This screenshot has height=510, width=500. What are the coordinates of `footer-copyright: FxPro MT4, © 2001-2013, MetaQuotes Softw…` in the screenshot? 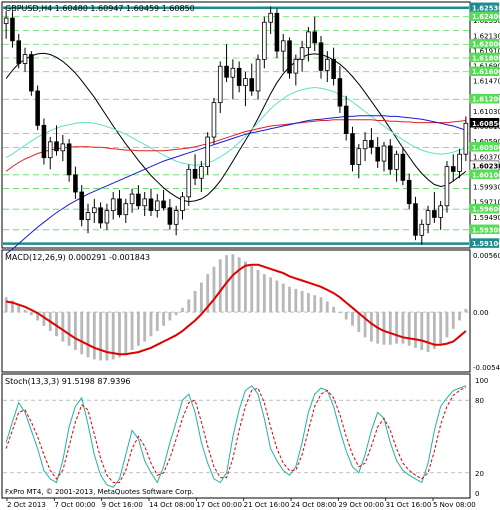 It's located at (99, 492).